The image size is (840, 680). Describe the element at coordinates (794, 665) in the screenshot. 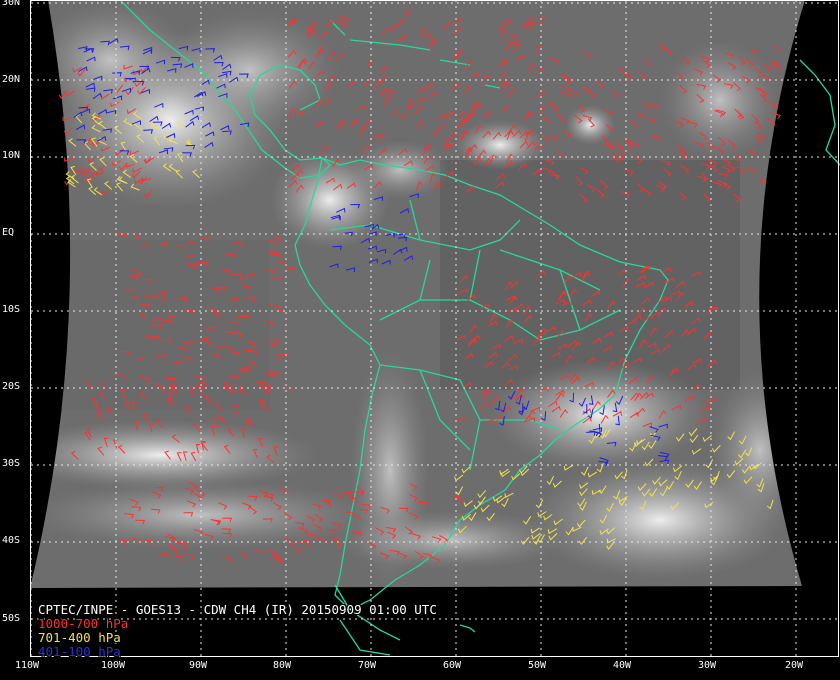

I see `lon-label-20w: 20W` at that location.